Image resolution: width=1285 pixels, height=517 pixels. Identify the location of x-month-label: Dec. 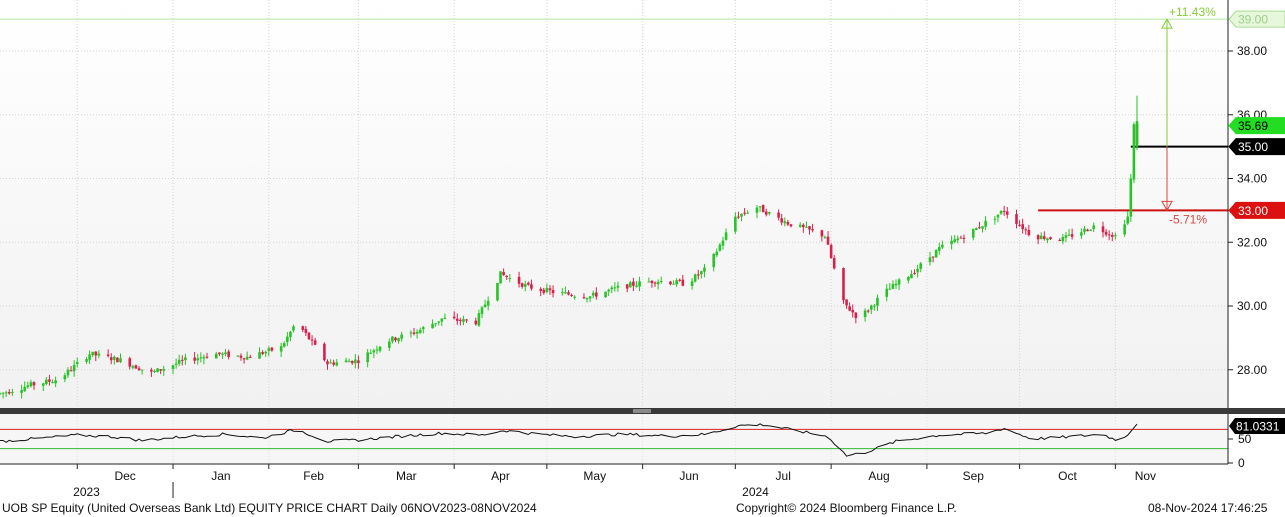
(124, 476).